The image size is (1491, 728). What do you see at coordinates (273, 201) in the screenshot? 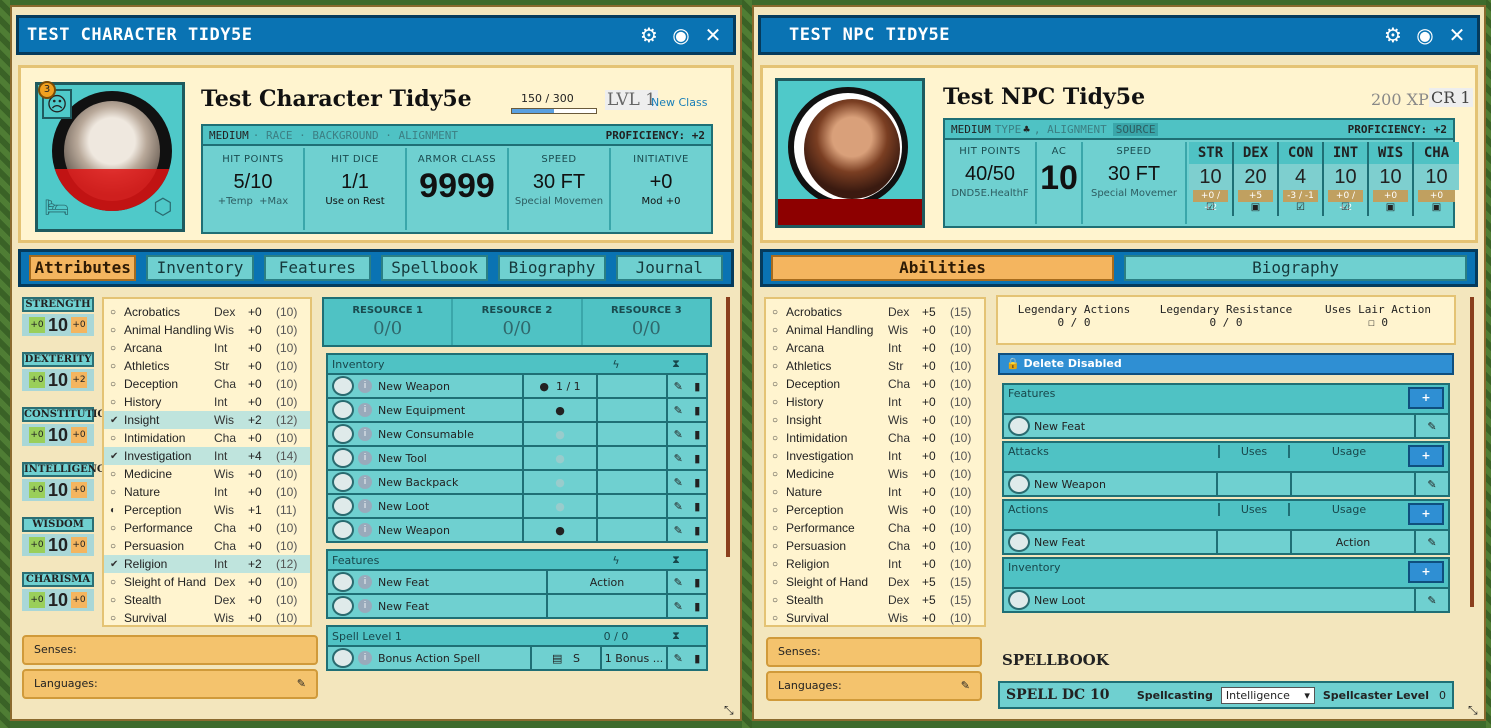
I see `max-hp: +Max` at bounding box center [273, 201].